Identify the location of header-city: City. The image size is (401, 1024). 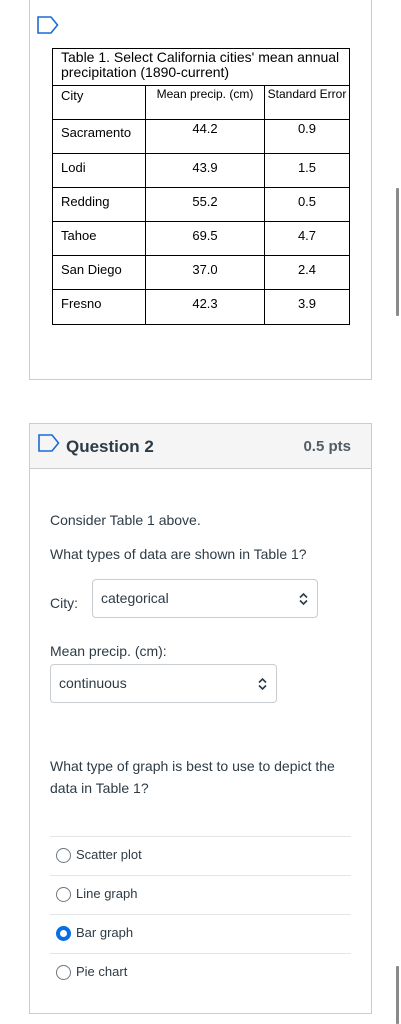
(99, 102).